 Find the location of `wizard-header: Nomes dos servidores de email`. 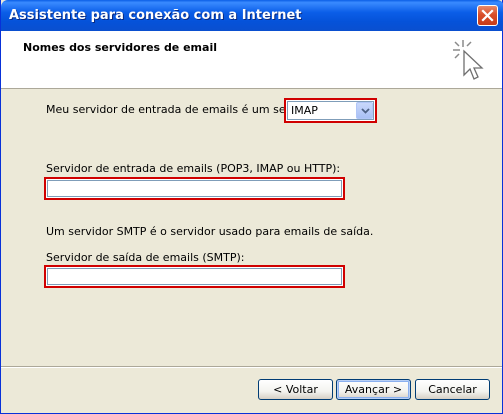

wizard-header: Nomes dos servidores de email is located at coordinates (251, 60).